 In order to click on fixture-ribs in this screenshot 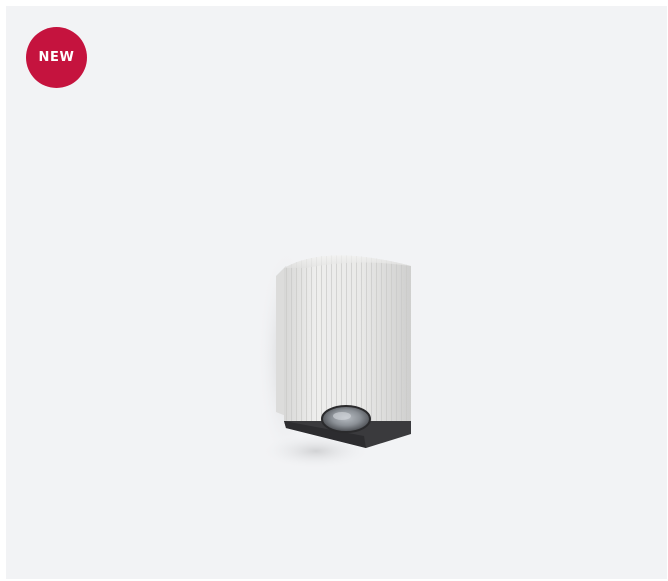, I will do `click(347, 338)`.